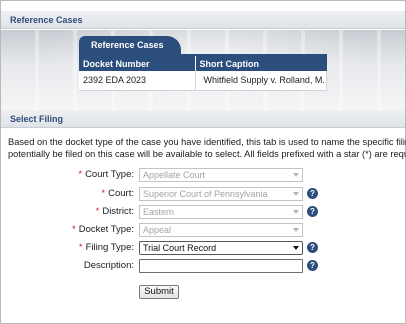 This screenshot has width=406, height=324. I want to click on filing-type-label: * Filing Type:, so click(106, 247).